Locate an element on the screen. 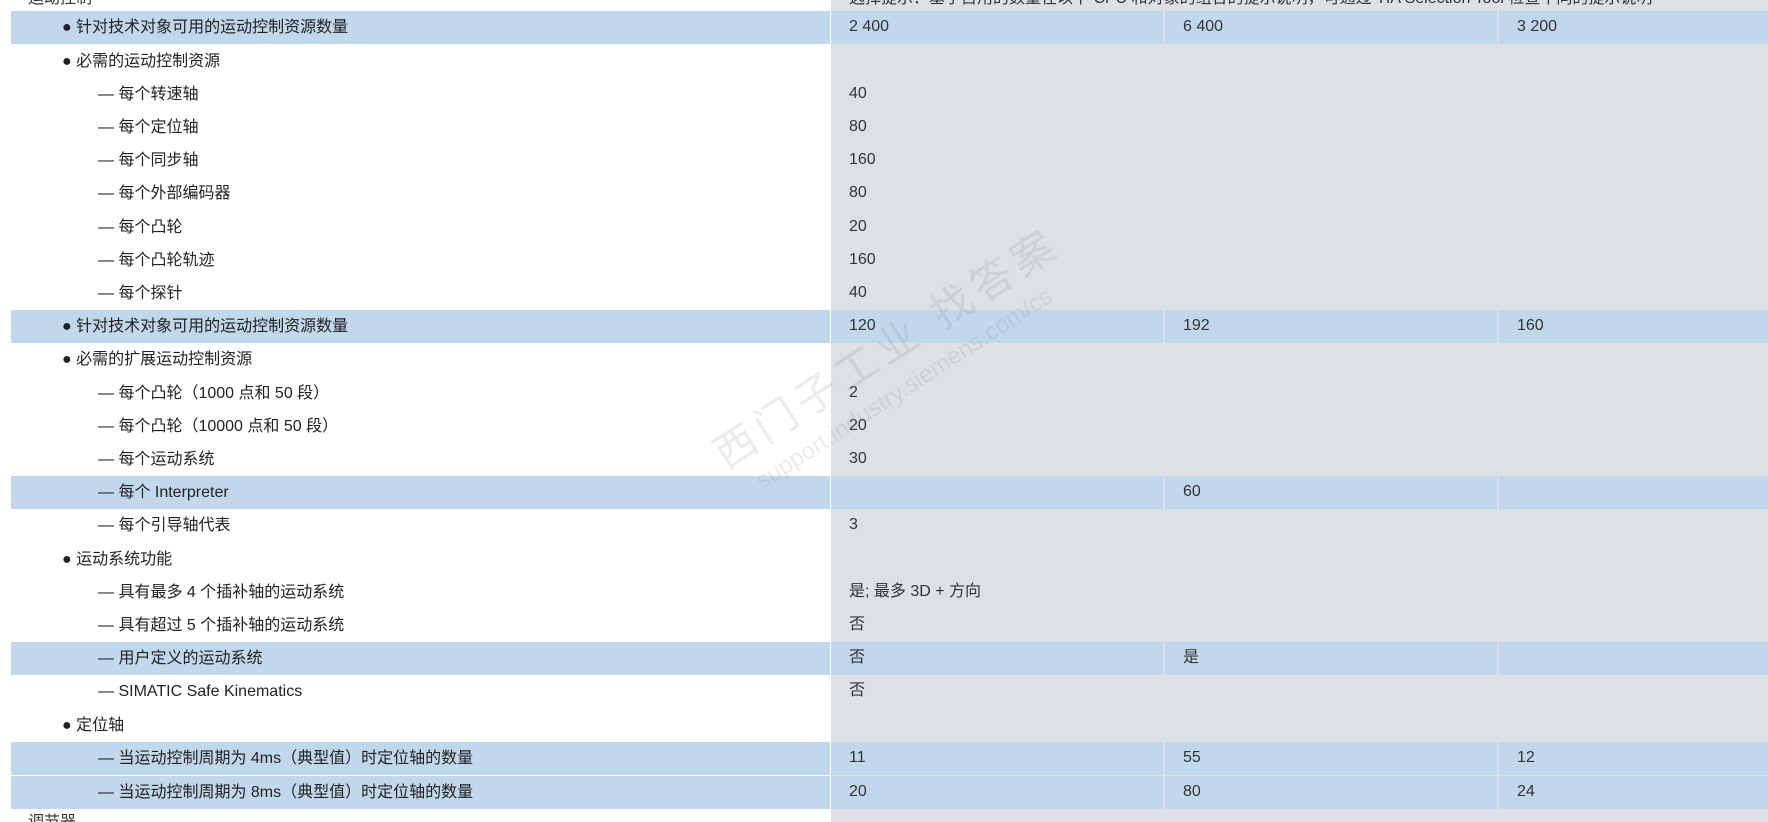 The height and width of the screenshot is (822, 1768). table-row: — SIMATIC Safe Kinematics 否 is located at coordinates (884, 691).